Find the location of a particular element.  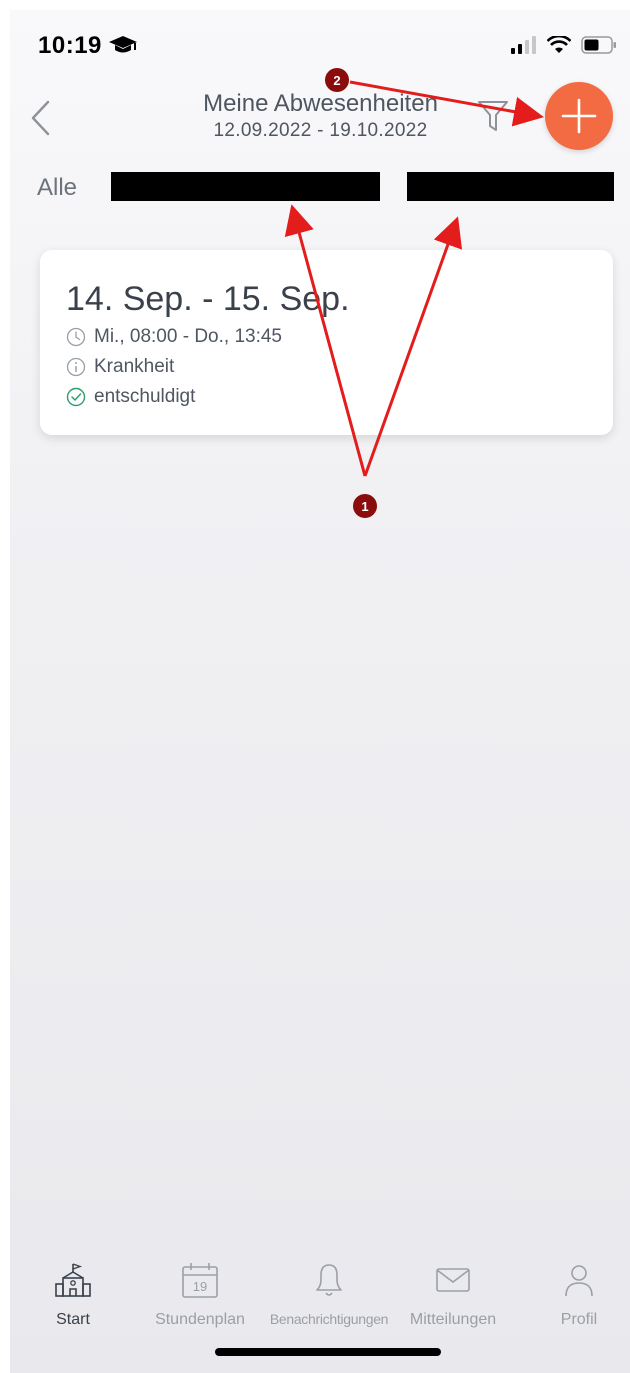

school-icon is located at coordinates (73, 1280).